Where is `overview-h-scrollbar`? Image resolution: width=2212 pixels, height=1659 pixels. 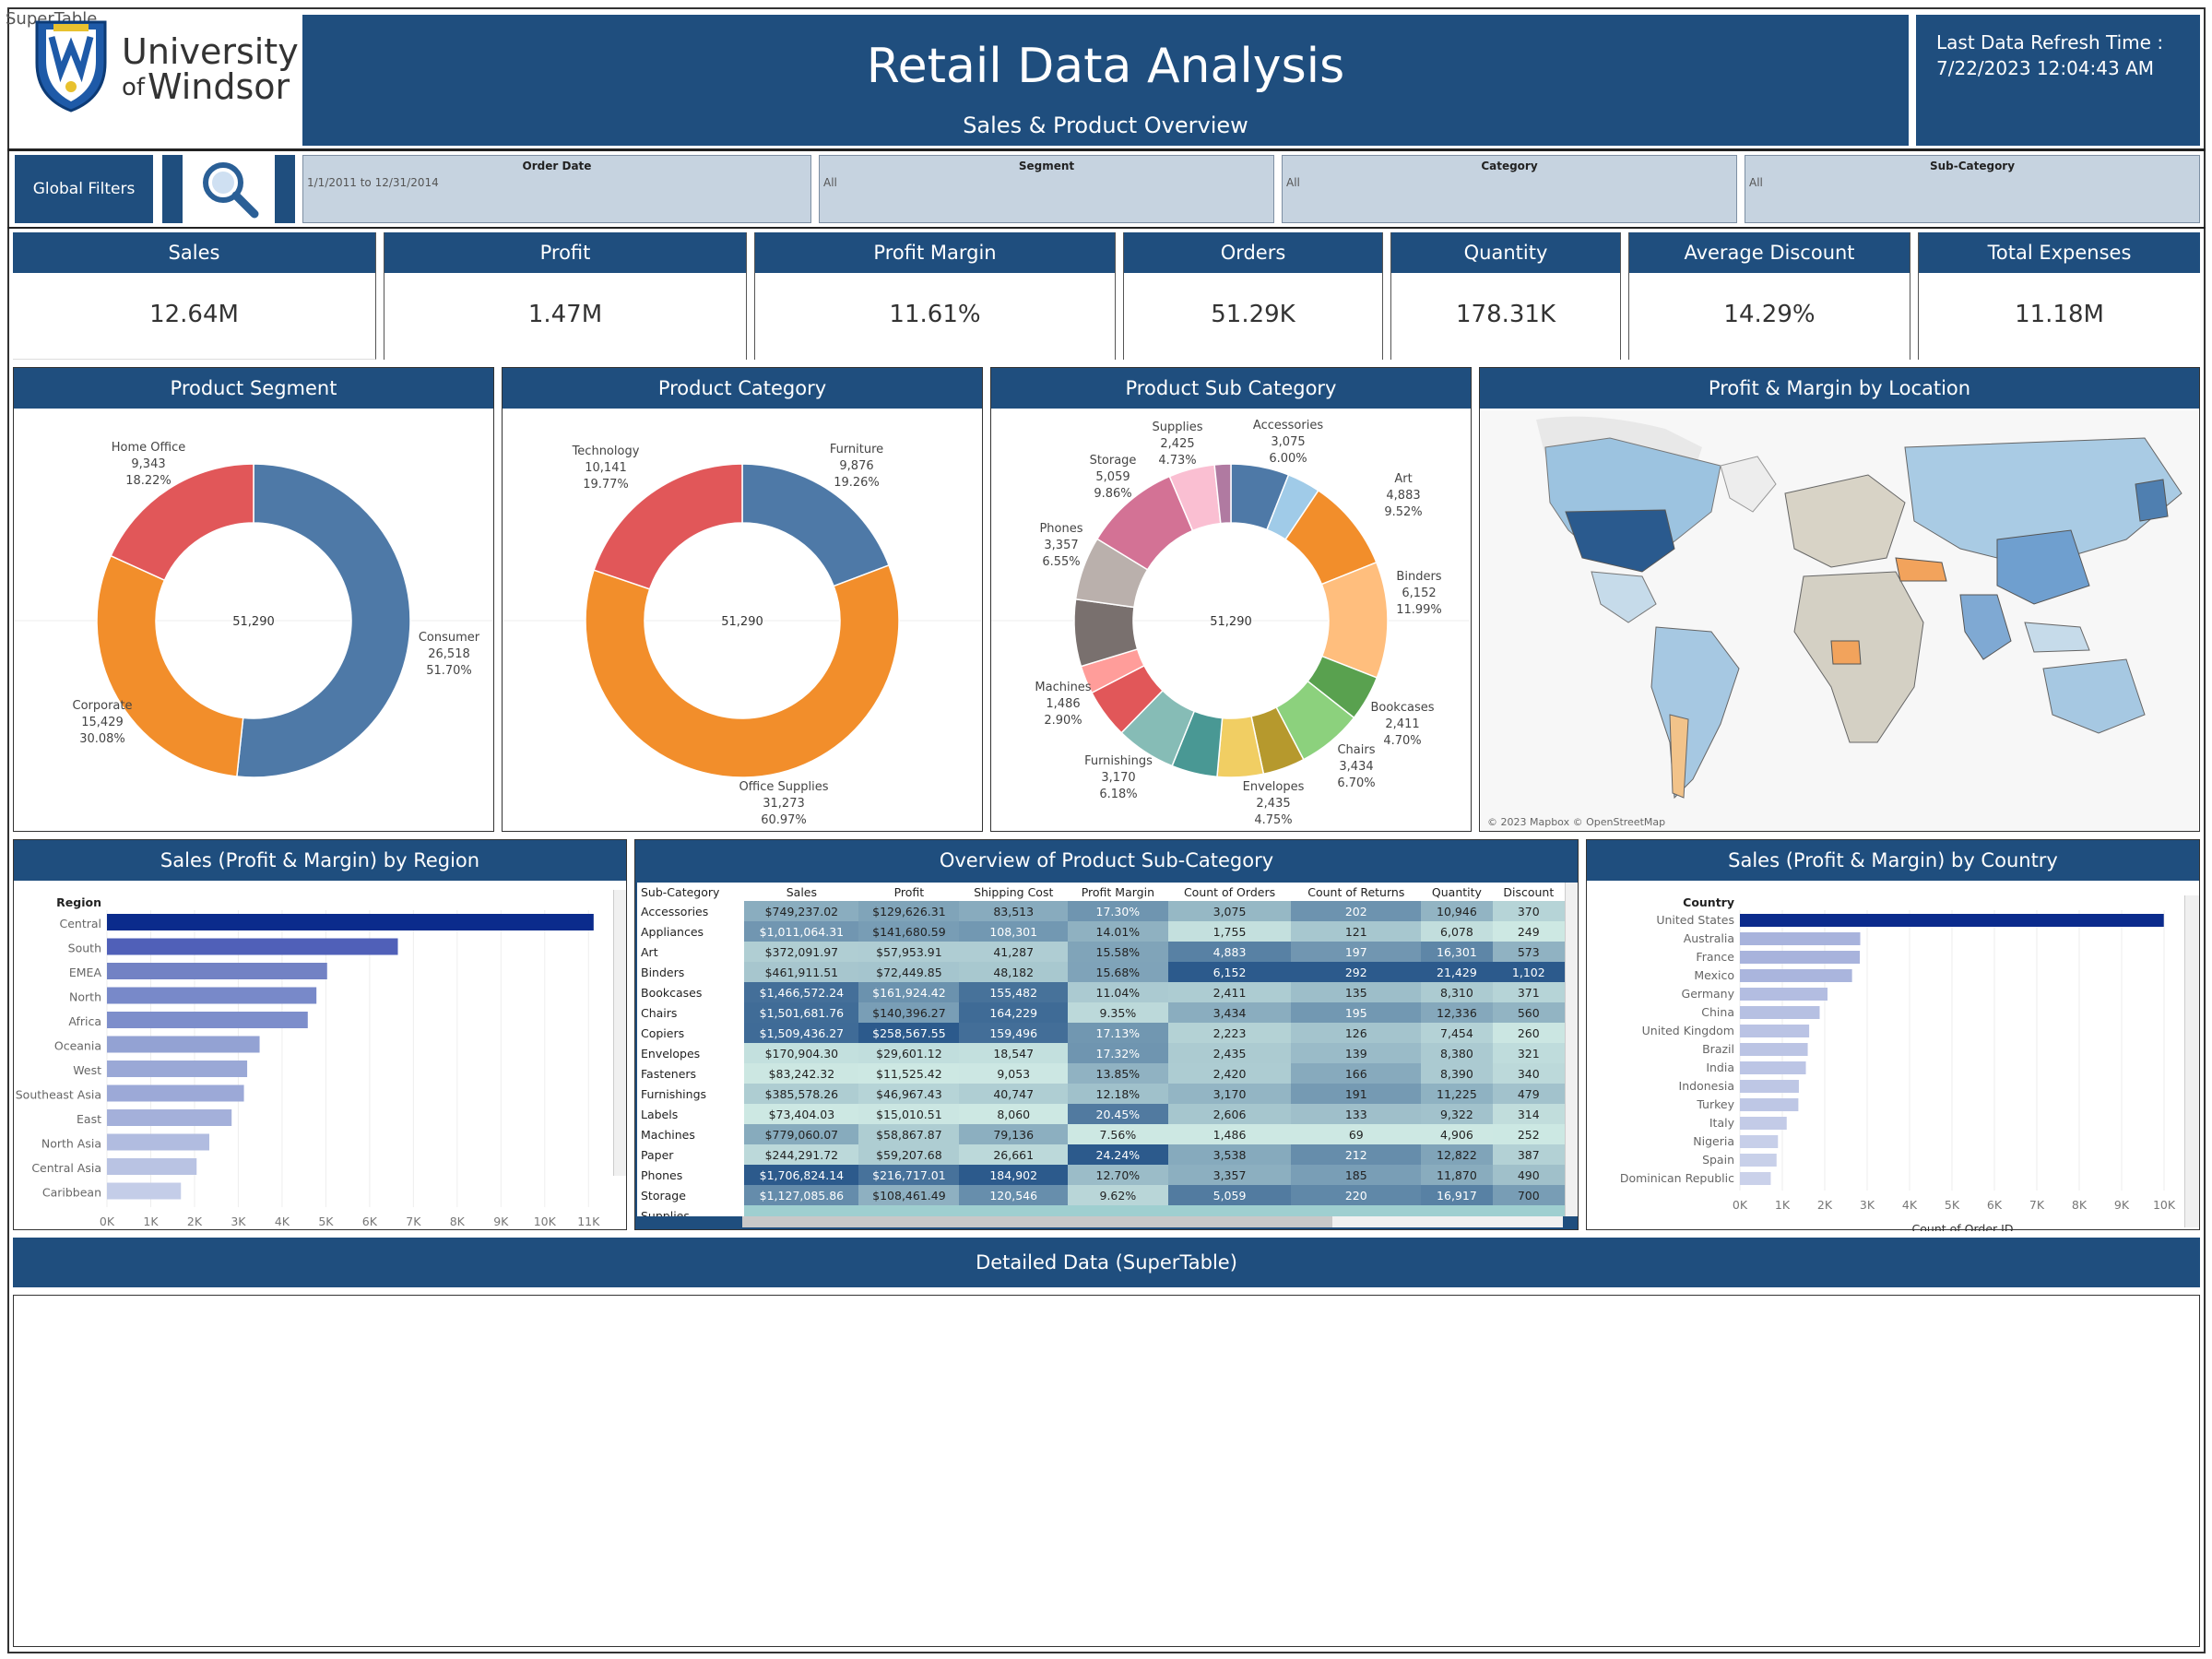 overview-h-scrollbar is located at coordinates (1153, 1222).